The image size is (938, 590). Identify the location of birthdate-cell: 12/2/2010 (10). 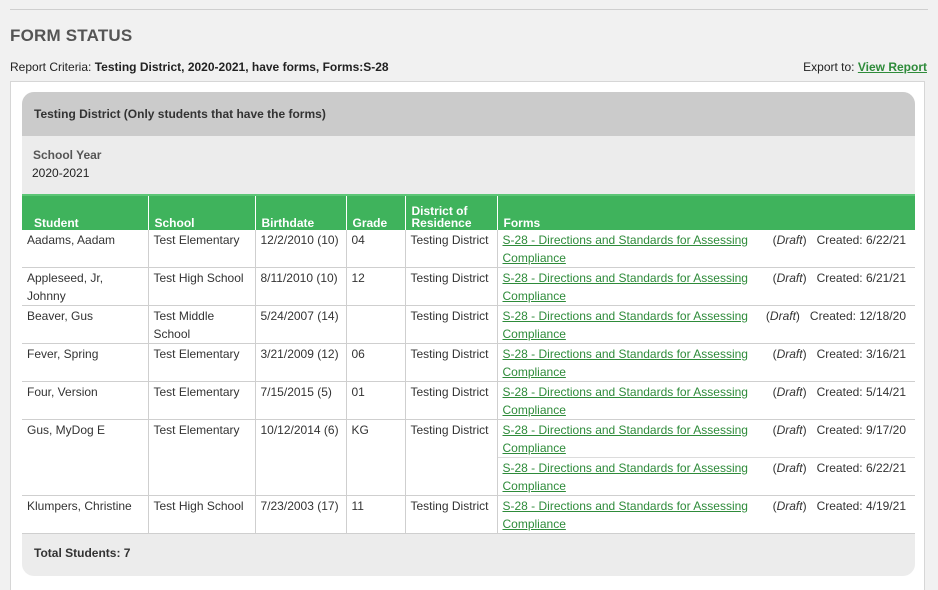
(300, 249).